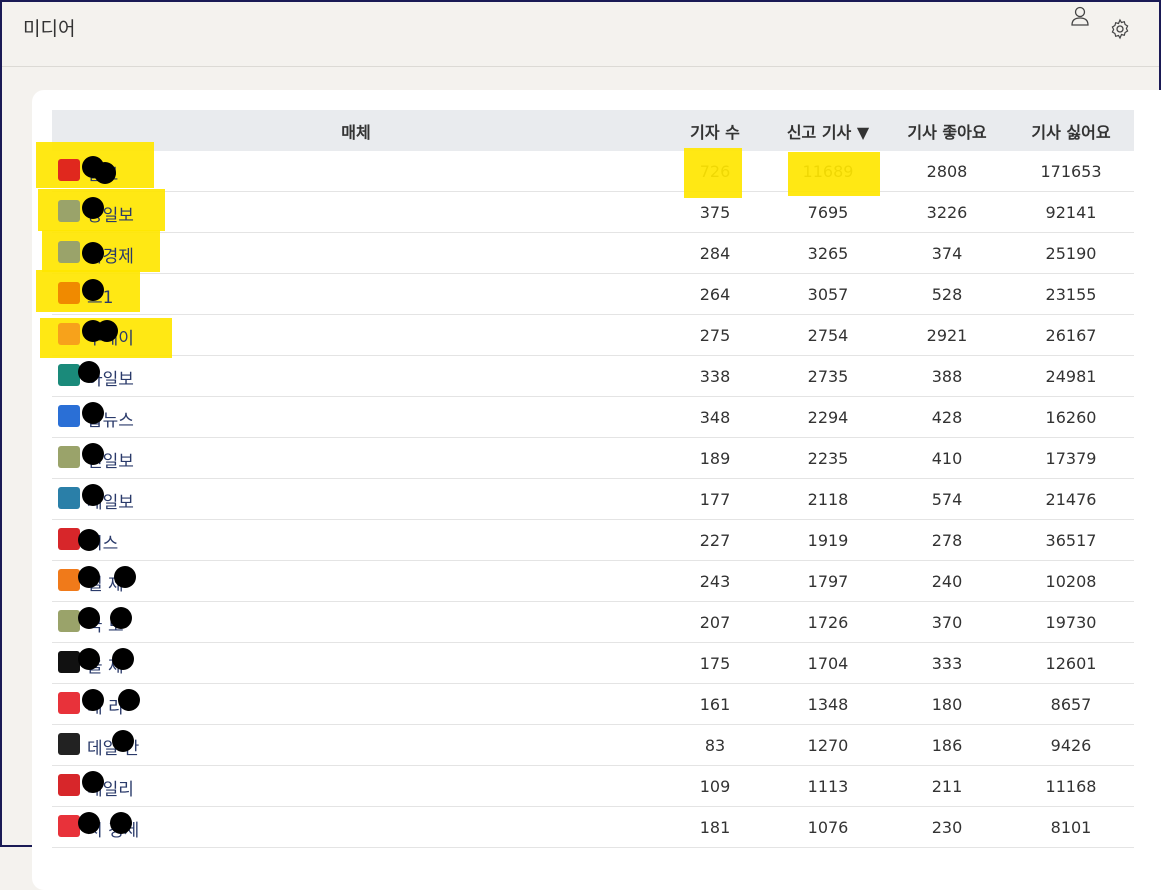 This screenshot has height=890, width=1161. What do you see at coordinates (947, 827) in the screenshot?
I see `likes-cell: 230` at bounding box center [947, 827].